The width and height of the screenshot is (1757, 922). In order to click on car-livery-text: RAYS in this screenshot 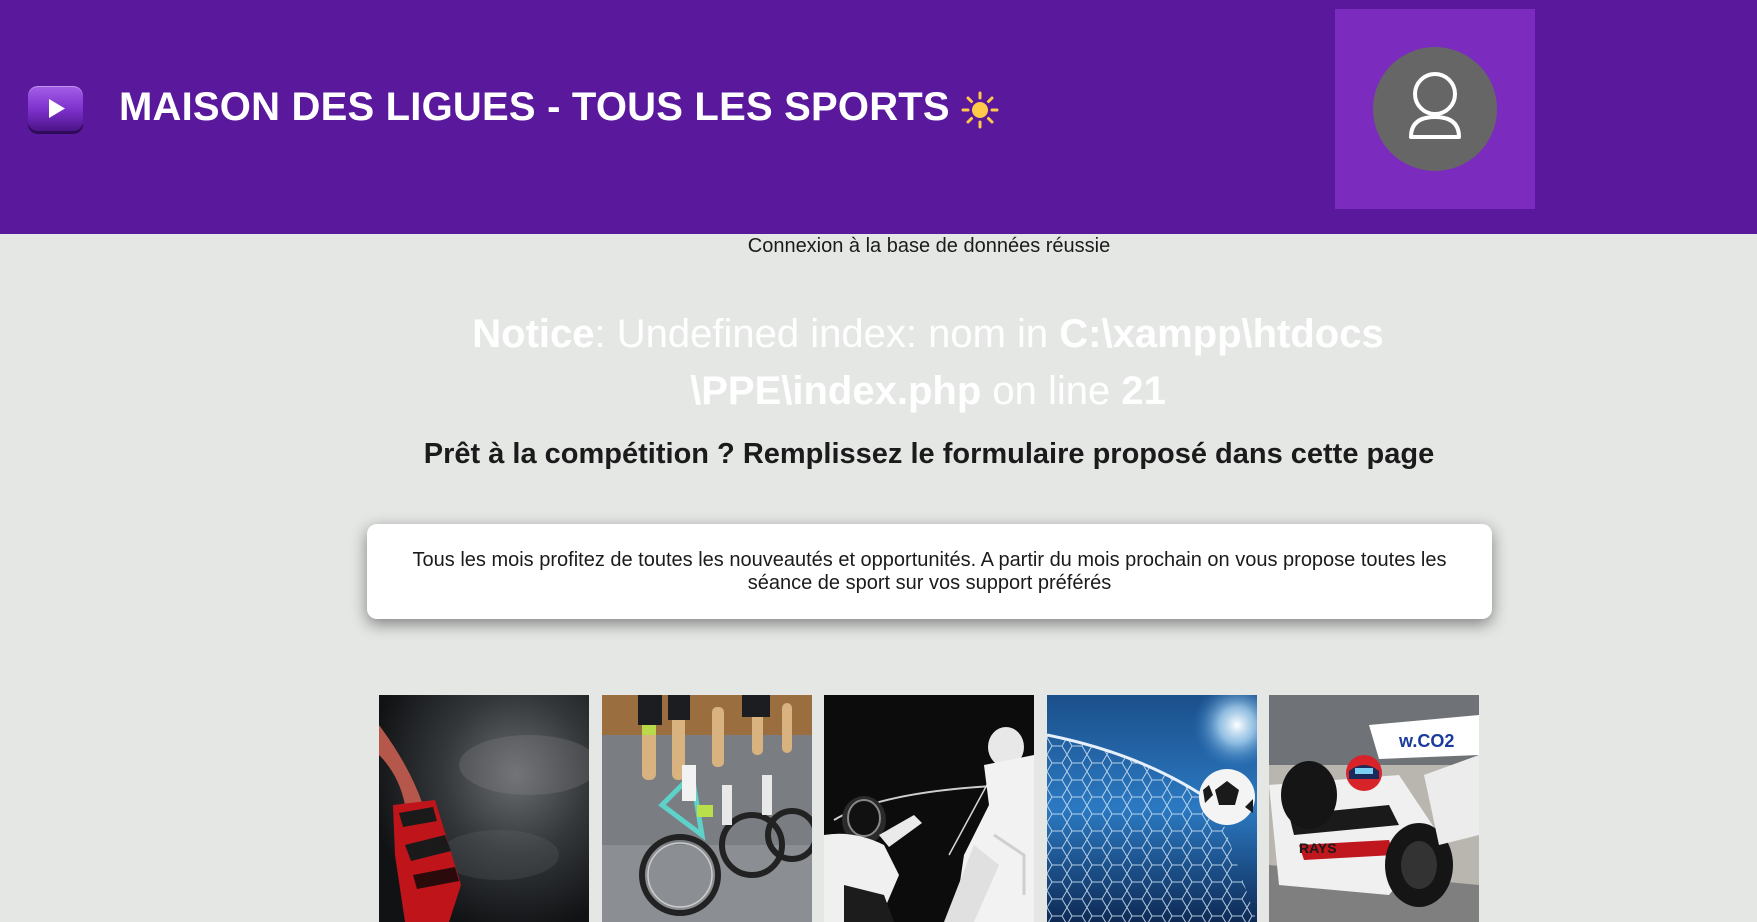, I will do `click(1318, 848)`.